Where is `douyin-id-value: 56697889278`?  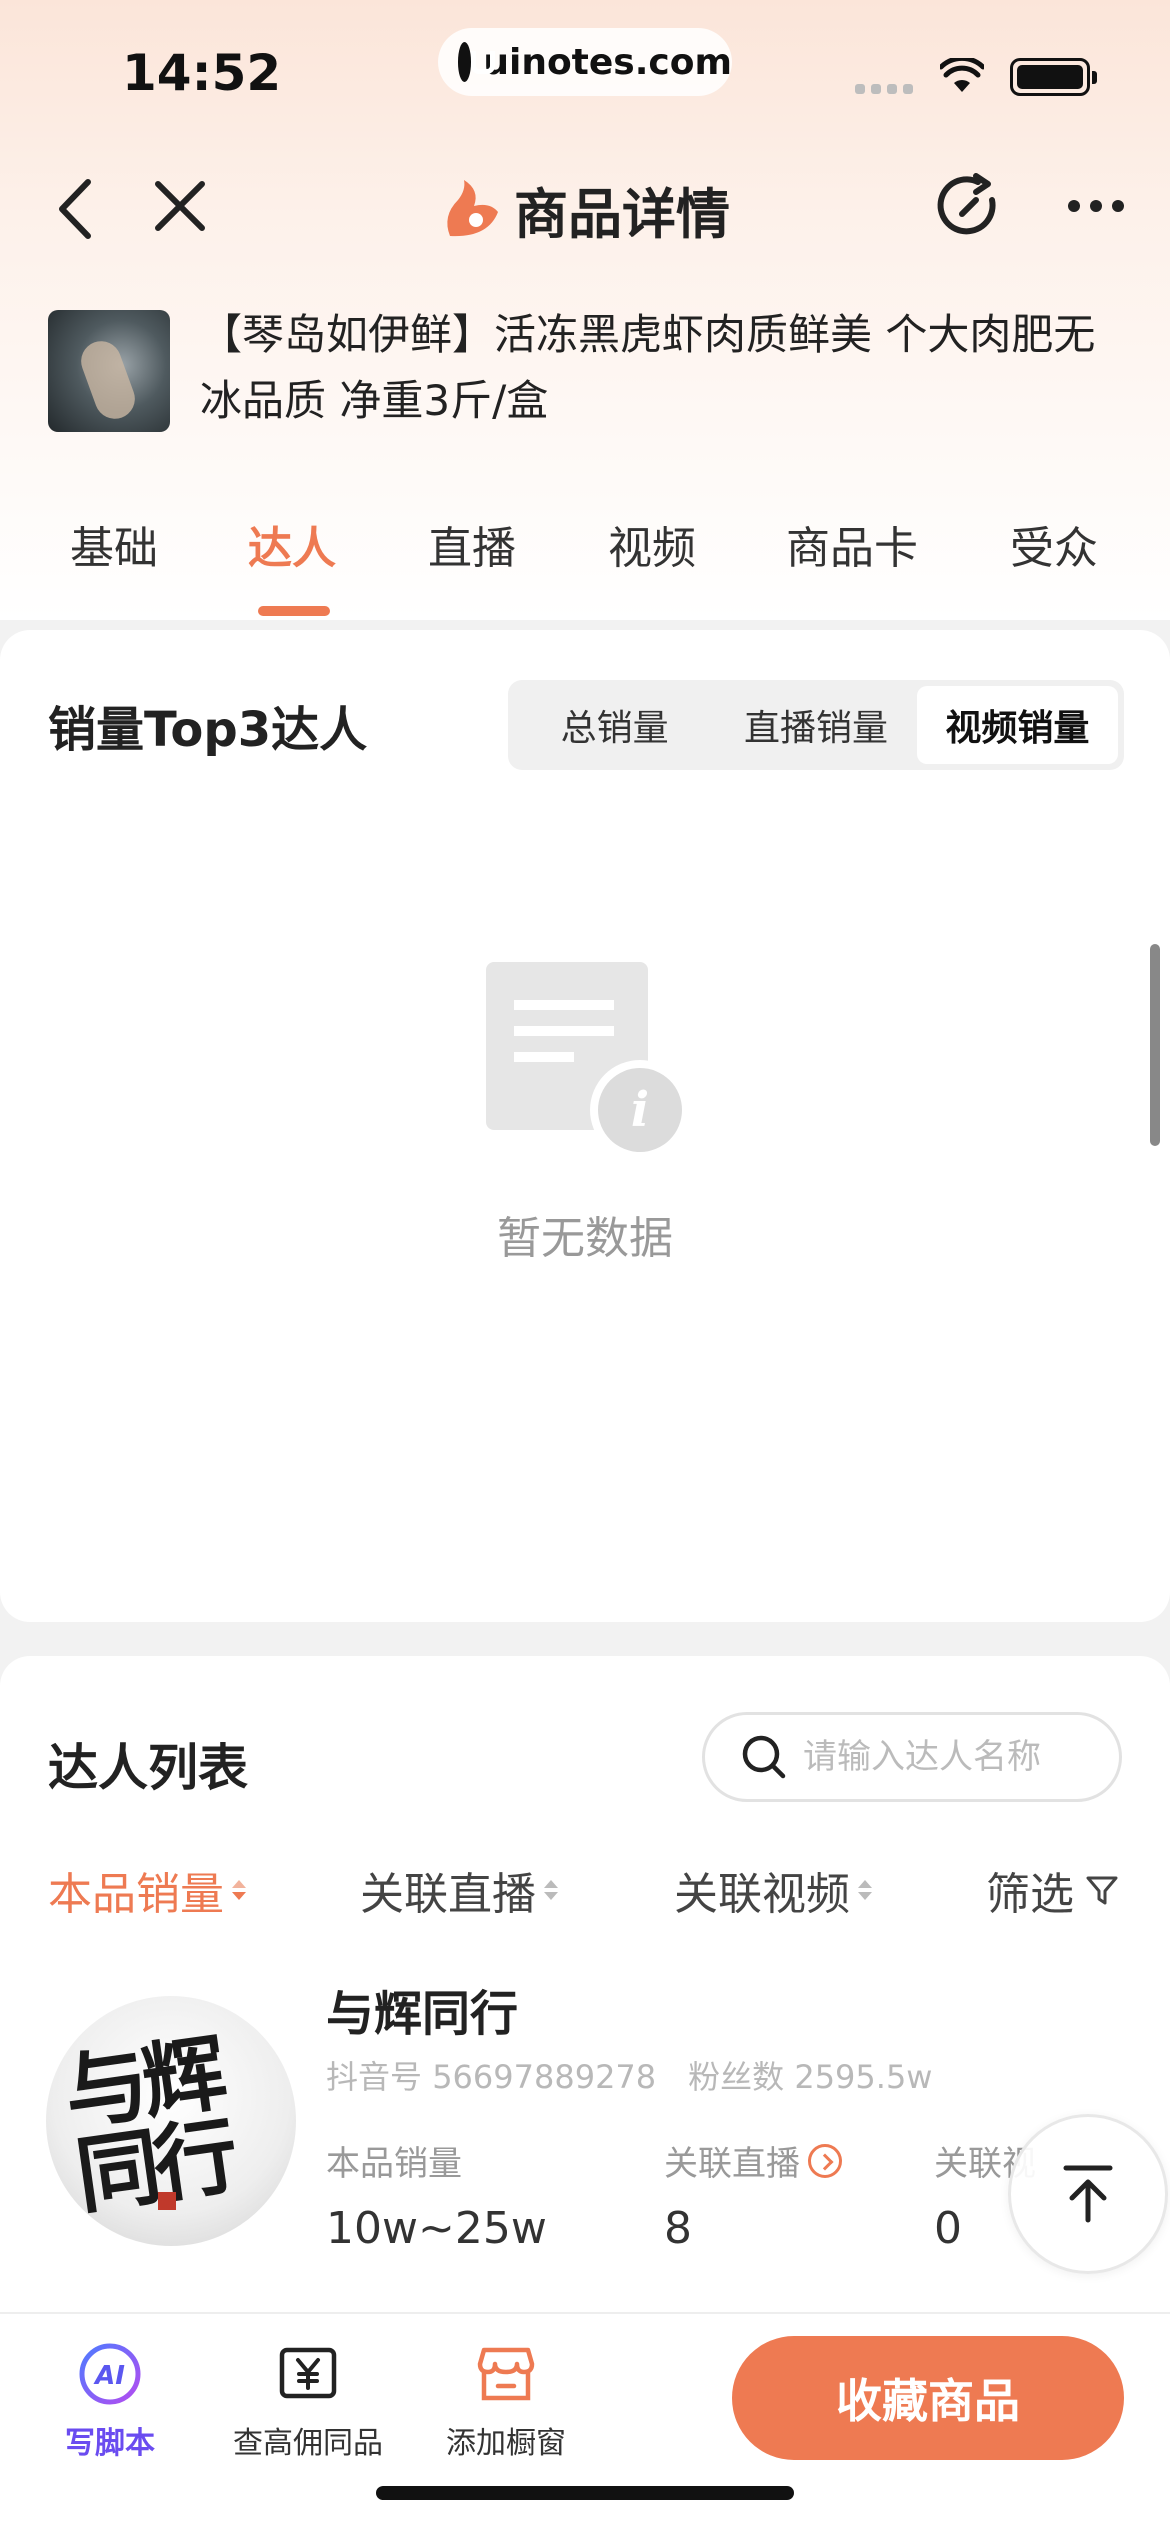
douyin-id-value: 56697889278 is located at coordinates (544, 2077).